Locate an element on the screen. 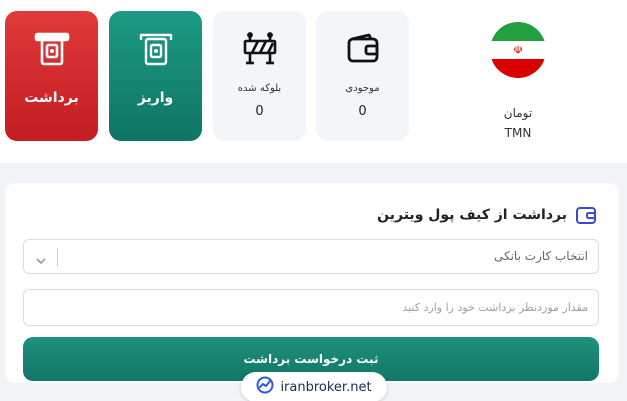 Image resolution: width=627 pixels, height=401 pixels. withdraw-amount-input is located at coordinates (311, 307).